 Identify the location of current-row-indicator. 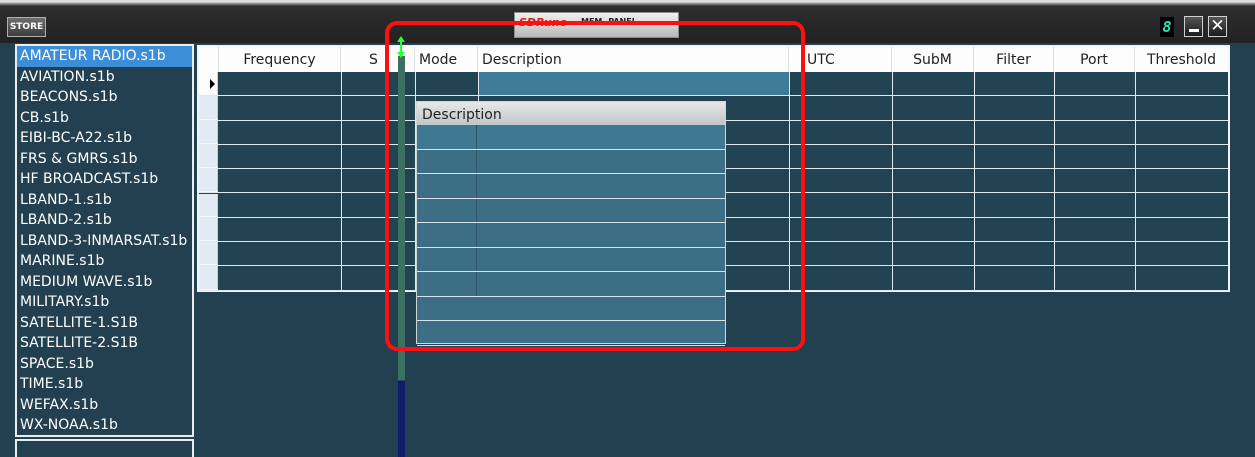
(208, 84).